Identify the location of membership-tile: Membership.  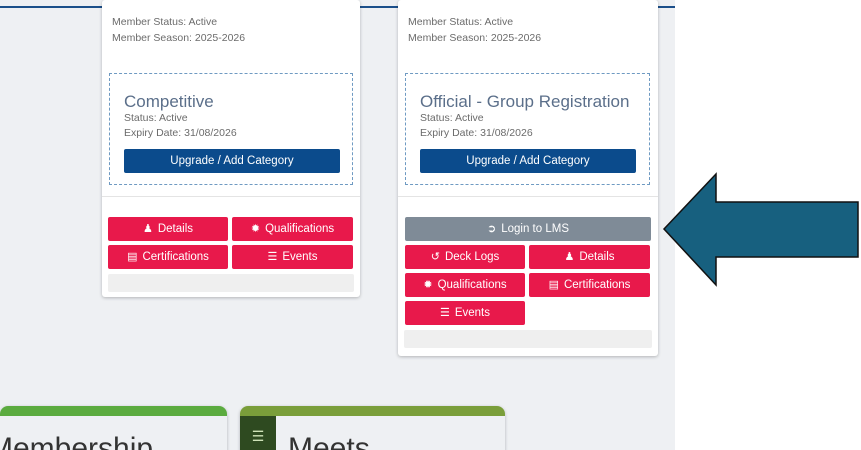
(113, 428).